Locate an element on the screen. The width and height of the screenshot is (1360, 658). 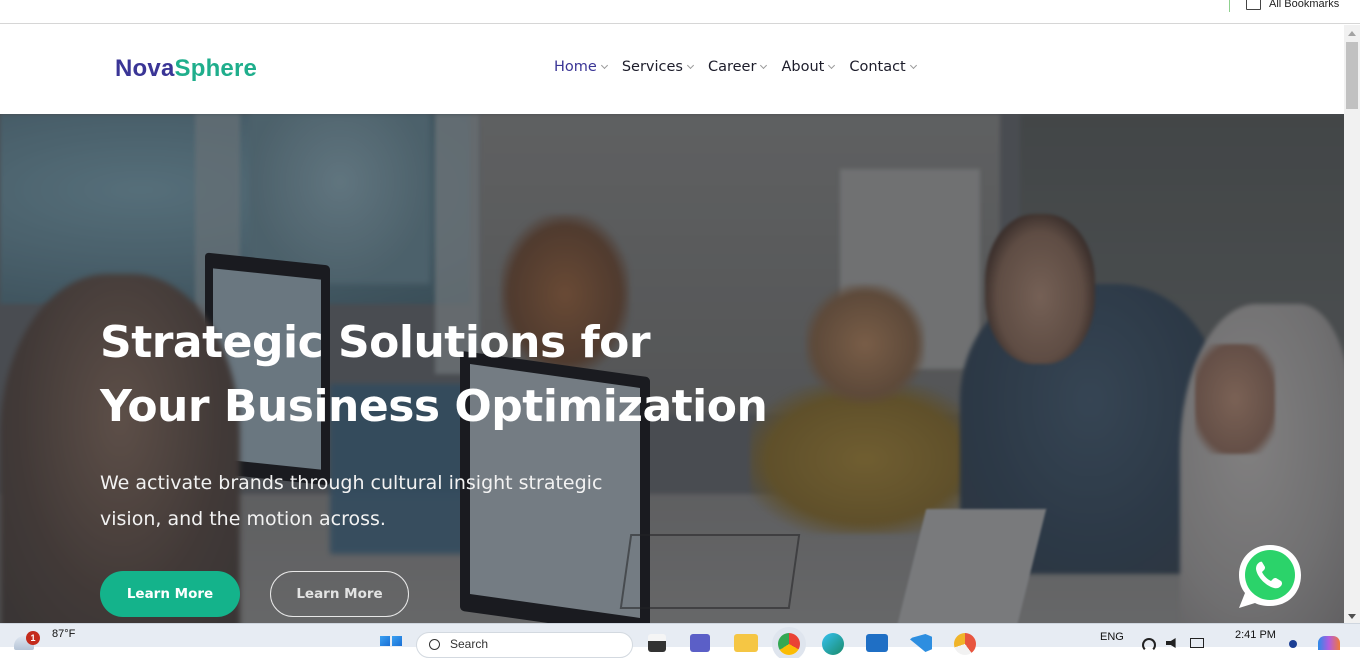
vscode-icon is located at coordinates (921, 643).